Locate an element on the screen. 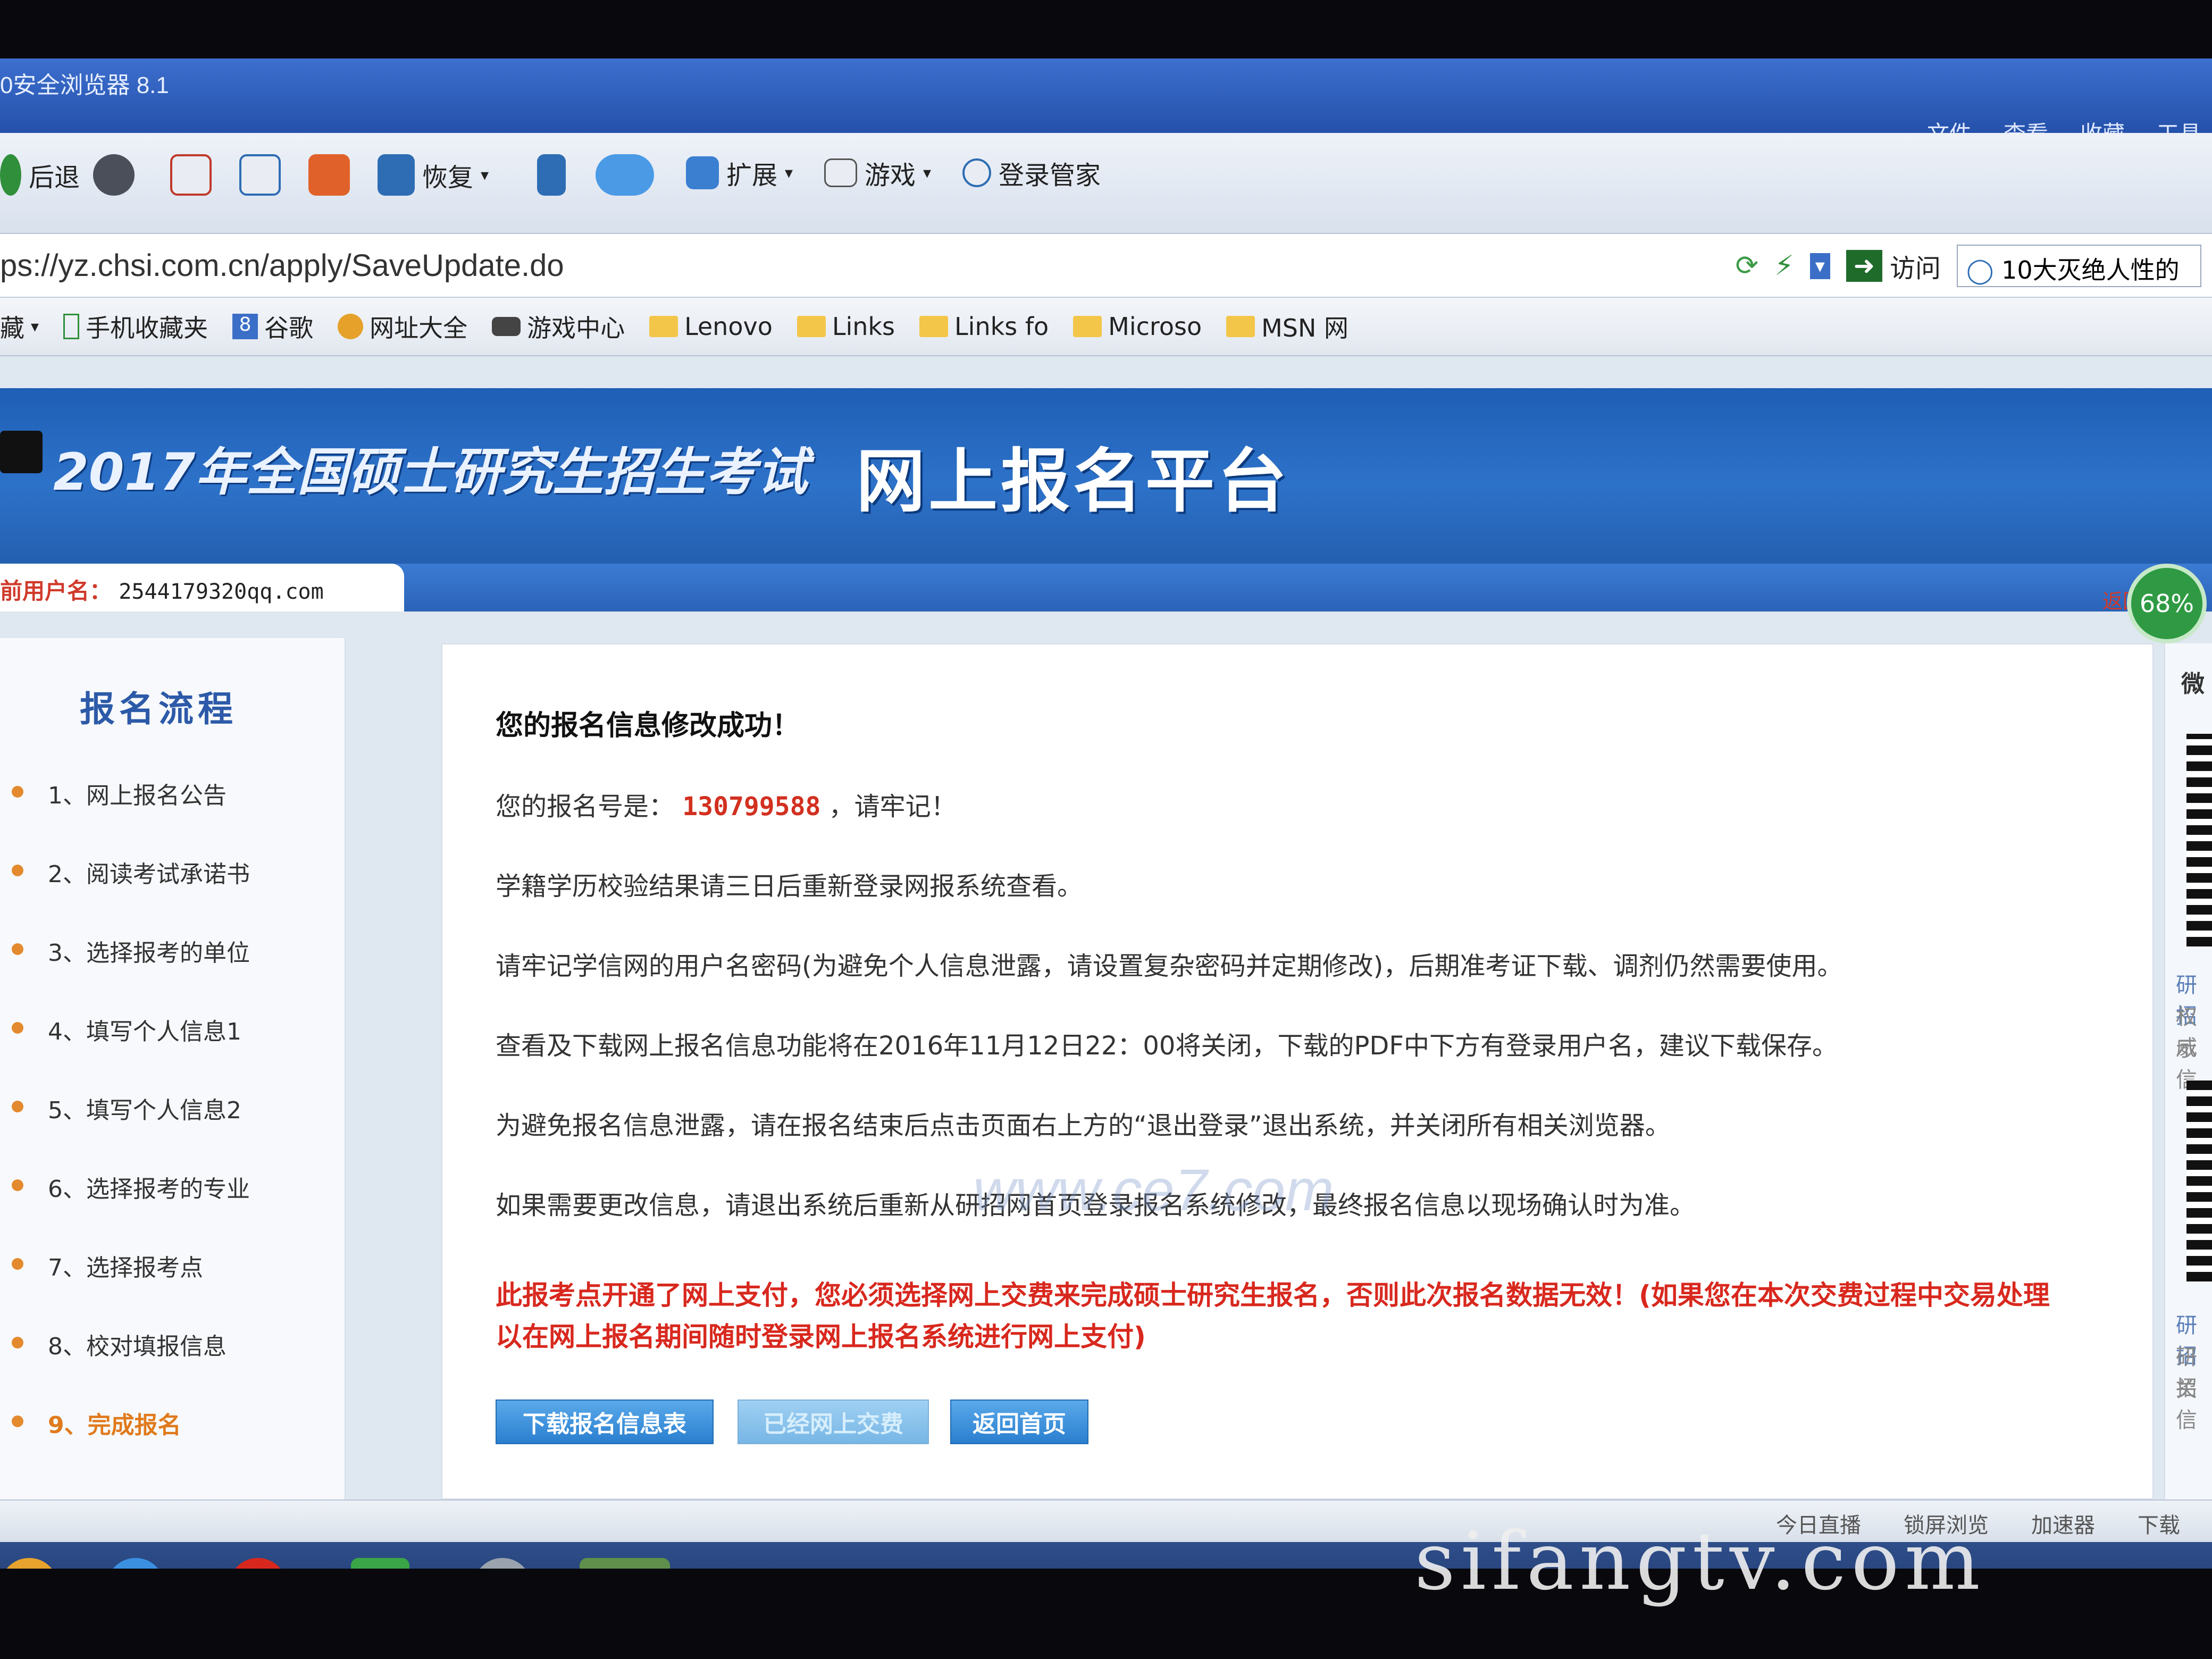 This screenshot has width=2212, height=1659. games-button: 游戏 ▾ is located at coordinates (877, 172).